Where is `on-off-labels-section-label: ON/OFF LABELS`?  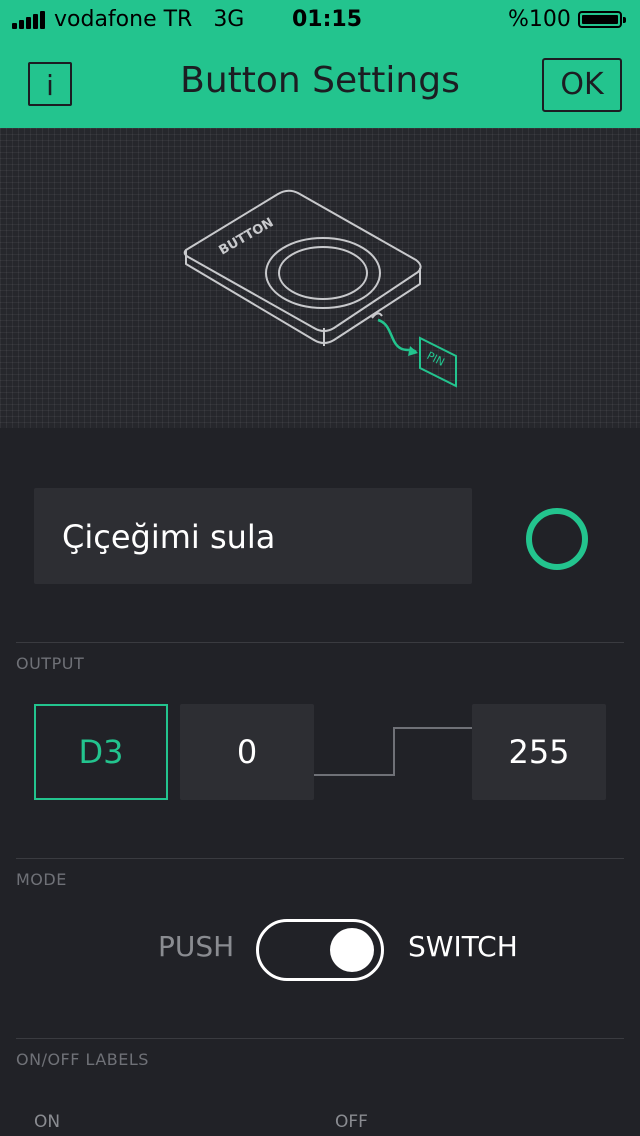 on-off-labels-section-label: ON/OFF LABELS is located at coordinates (82, 1059).